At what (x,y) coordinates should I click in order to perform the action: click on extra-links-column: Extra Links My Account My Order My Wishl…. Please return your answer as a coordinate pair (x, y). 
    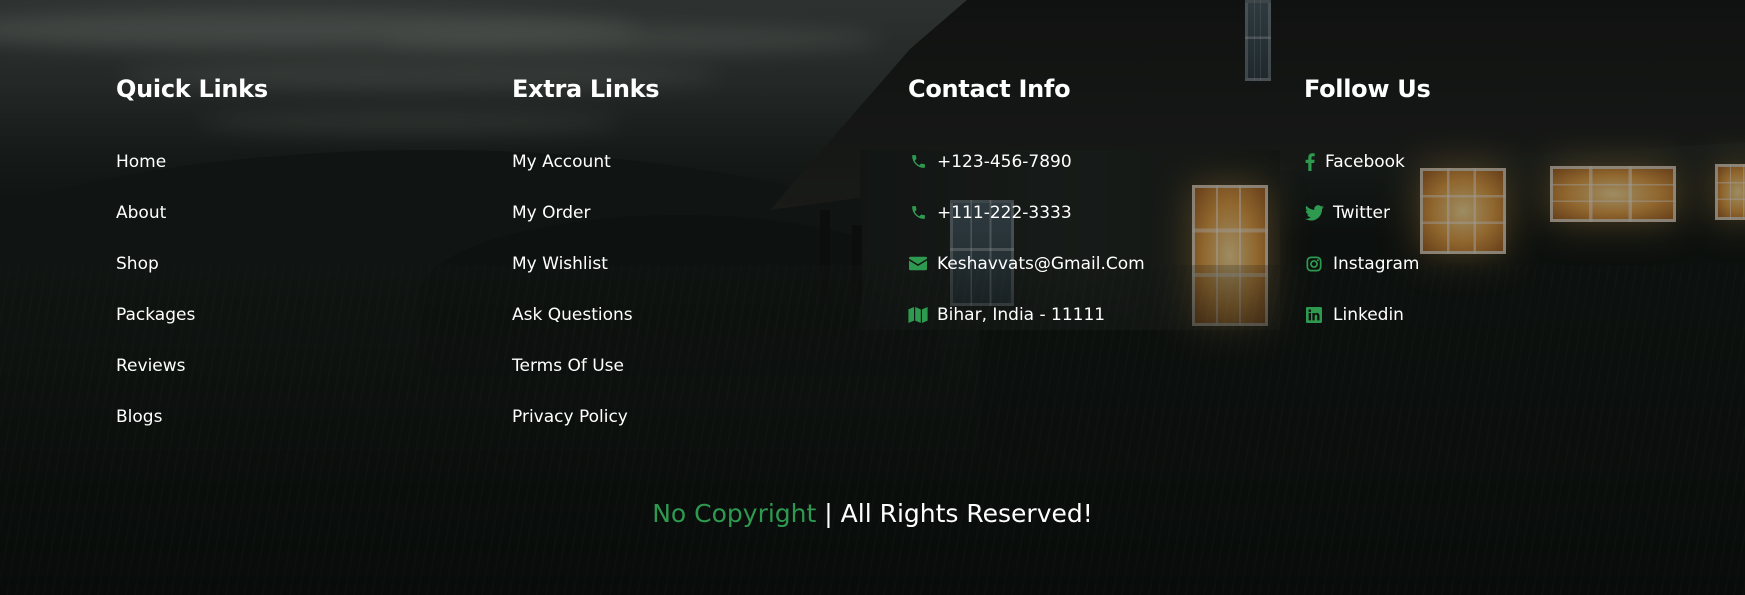
    Looking at the image, I should click on (682, 257).